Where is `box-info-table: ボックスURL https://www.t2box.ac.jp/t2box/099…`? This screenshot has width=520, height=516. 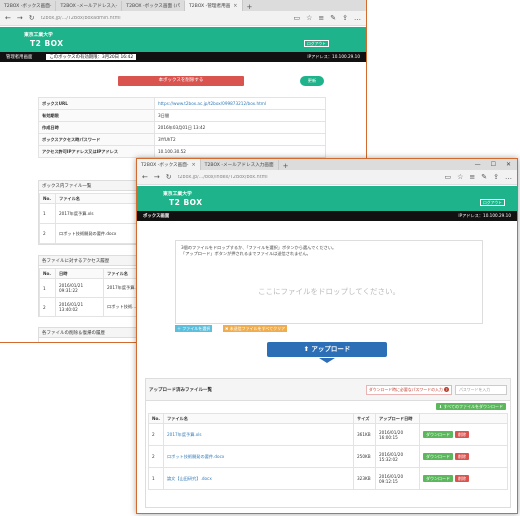
box-info-table: ボックスURL https://www.t2box.ac.jp/t2box/099… is located at coordinates (182, 127).